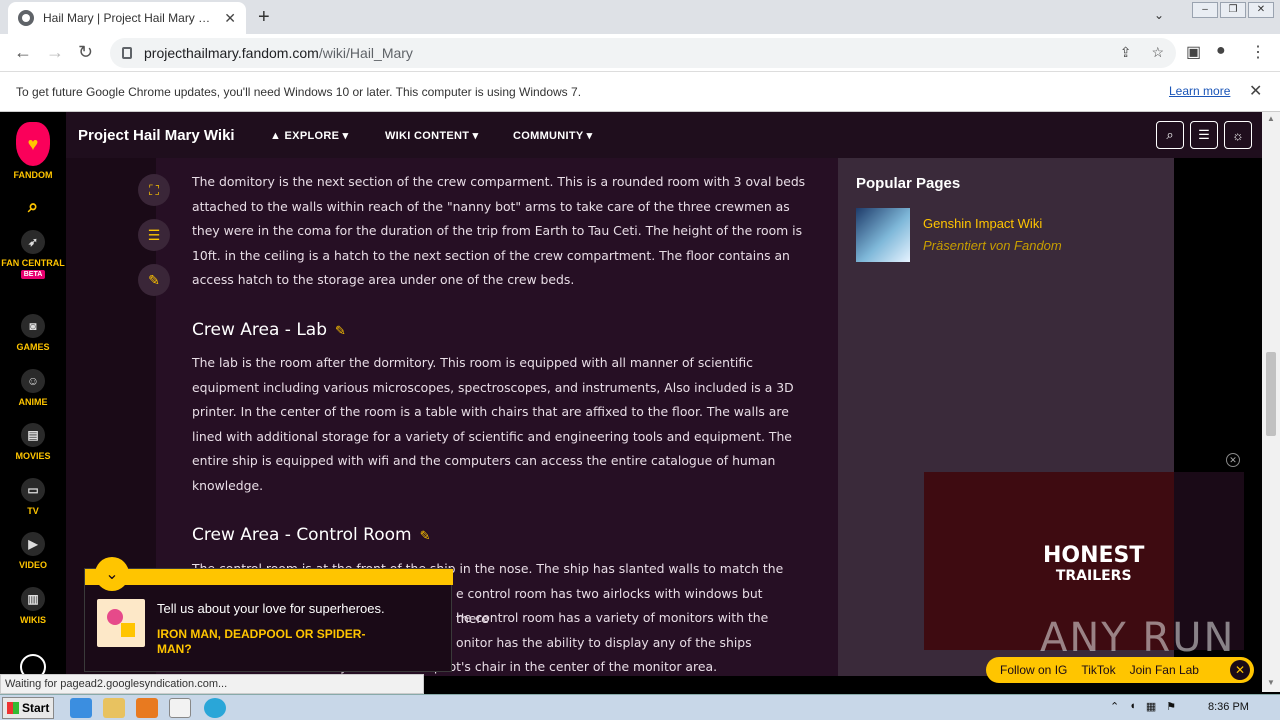 The image size is (1280, 720). Describe the element at coordinates (1233, 460) in the screenshot. I see `video-close-icon: ✕` at that location.